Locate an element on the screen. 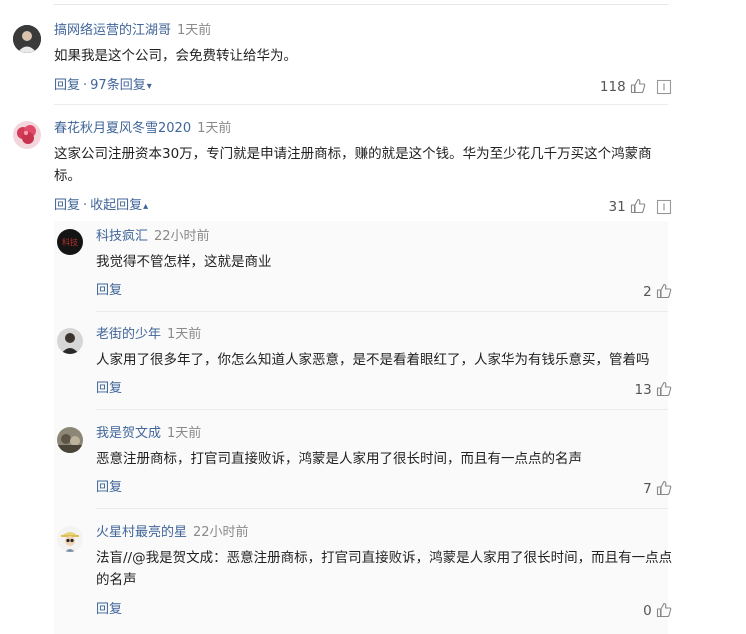 The width and height of the screenshot is (746, 634). like-count: 7 is located at coordinates (647, 489).